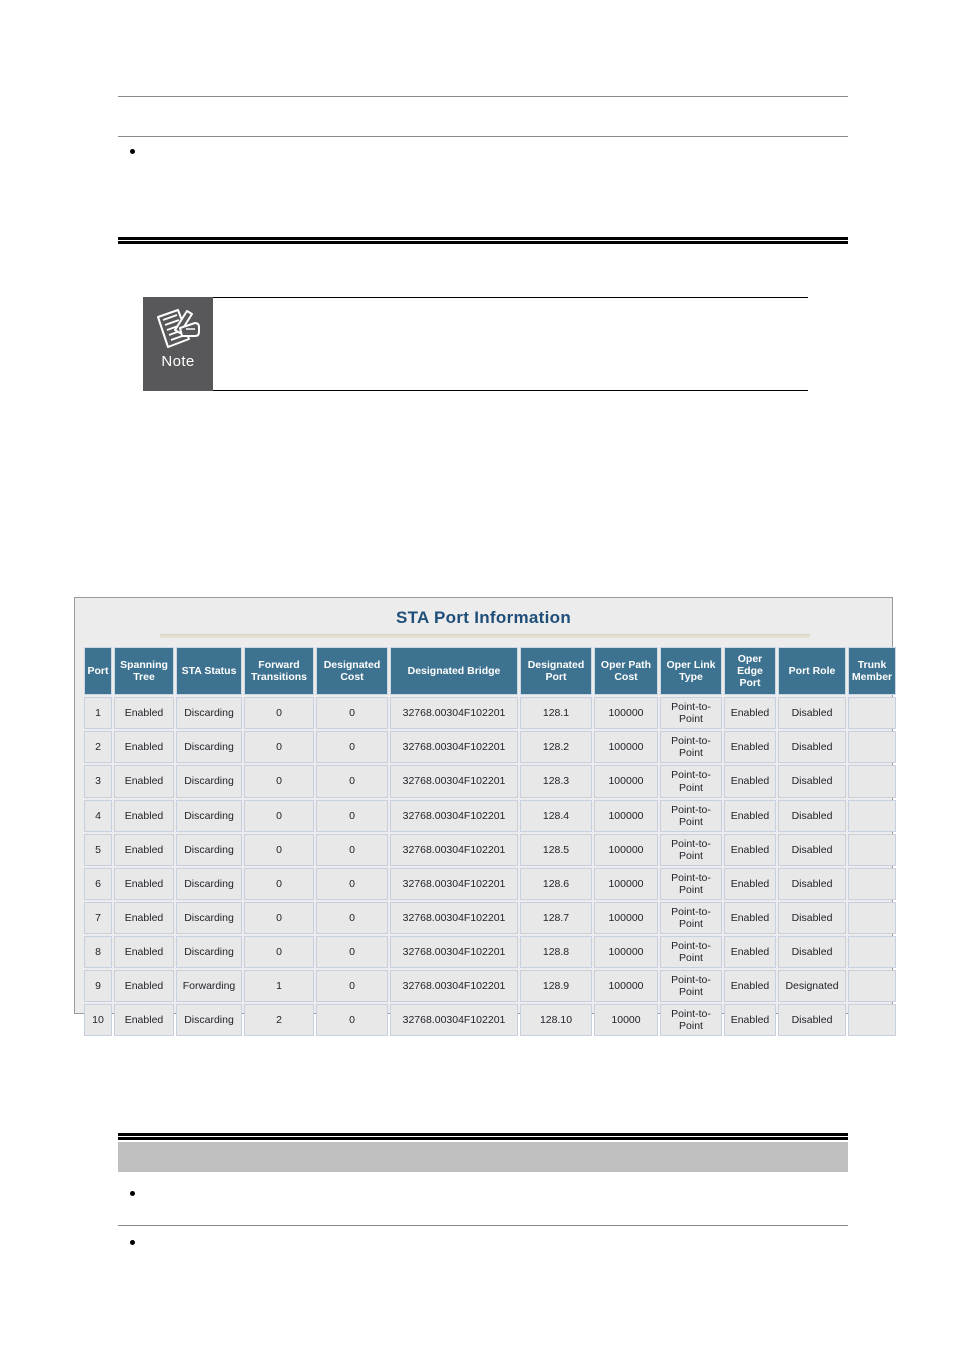  What do you see at coordinates (556, 781) in the screenshot?
I see `cell-designated-port: 128.3` at bounding box center [556, 781].